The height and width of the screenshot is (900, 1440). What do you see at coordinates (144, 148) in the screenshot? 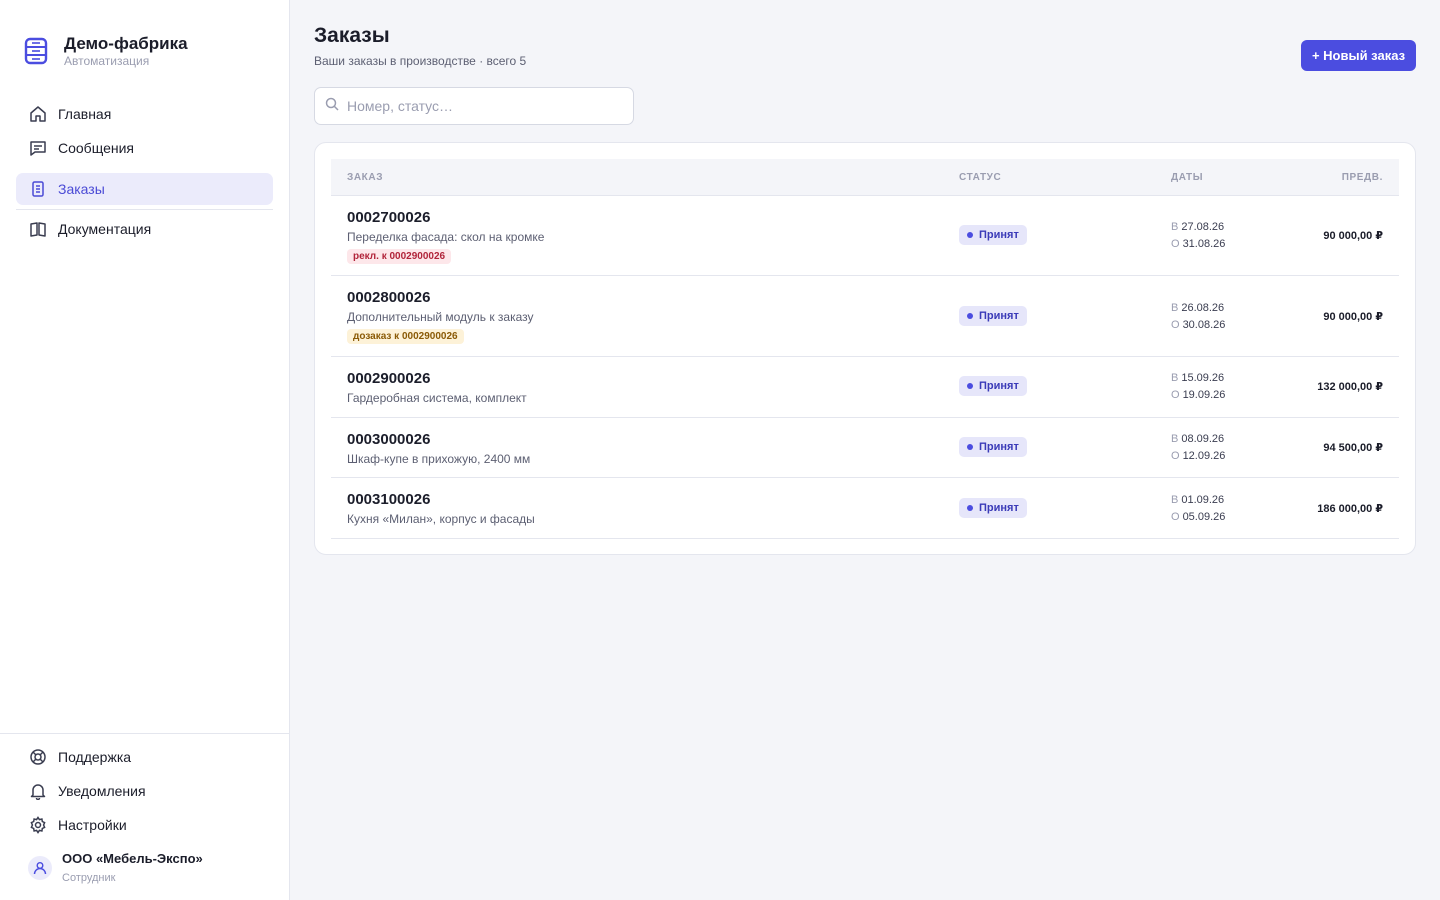
I see `sidebar-item-messages: Сообщения` at bounding box center [144, 148].